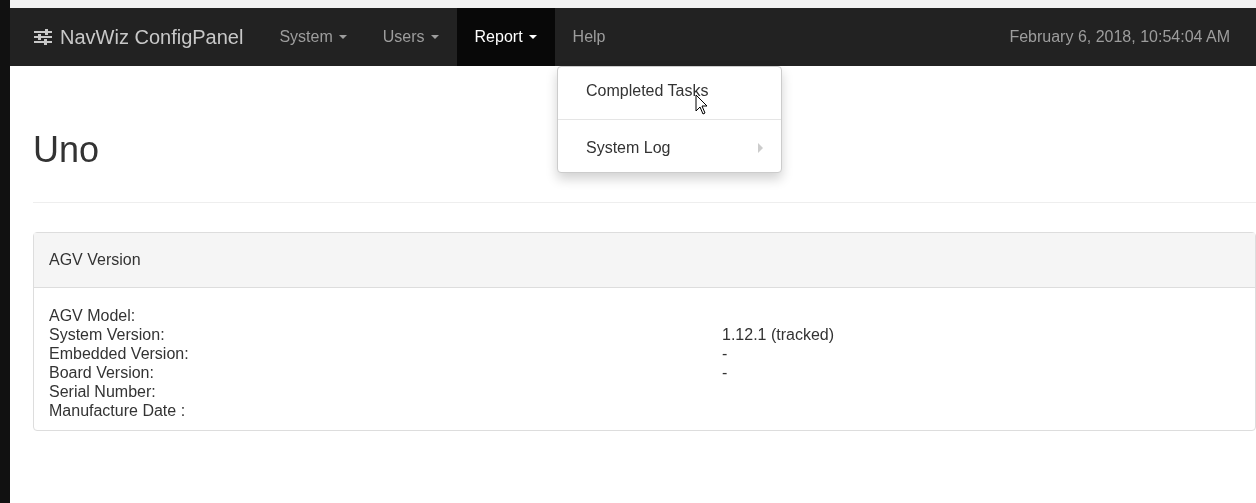 The width and height of the screenshot is (1256, 503). Describe the element at coordinates (103, 391) in the screenshot. I see `field-label: Serial Number:` at that location.